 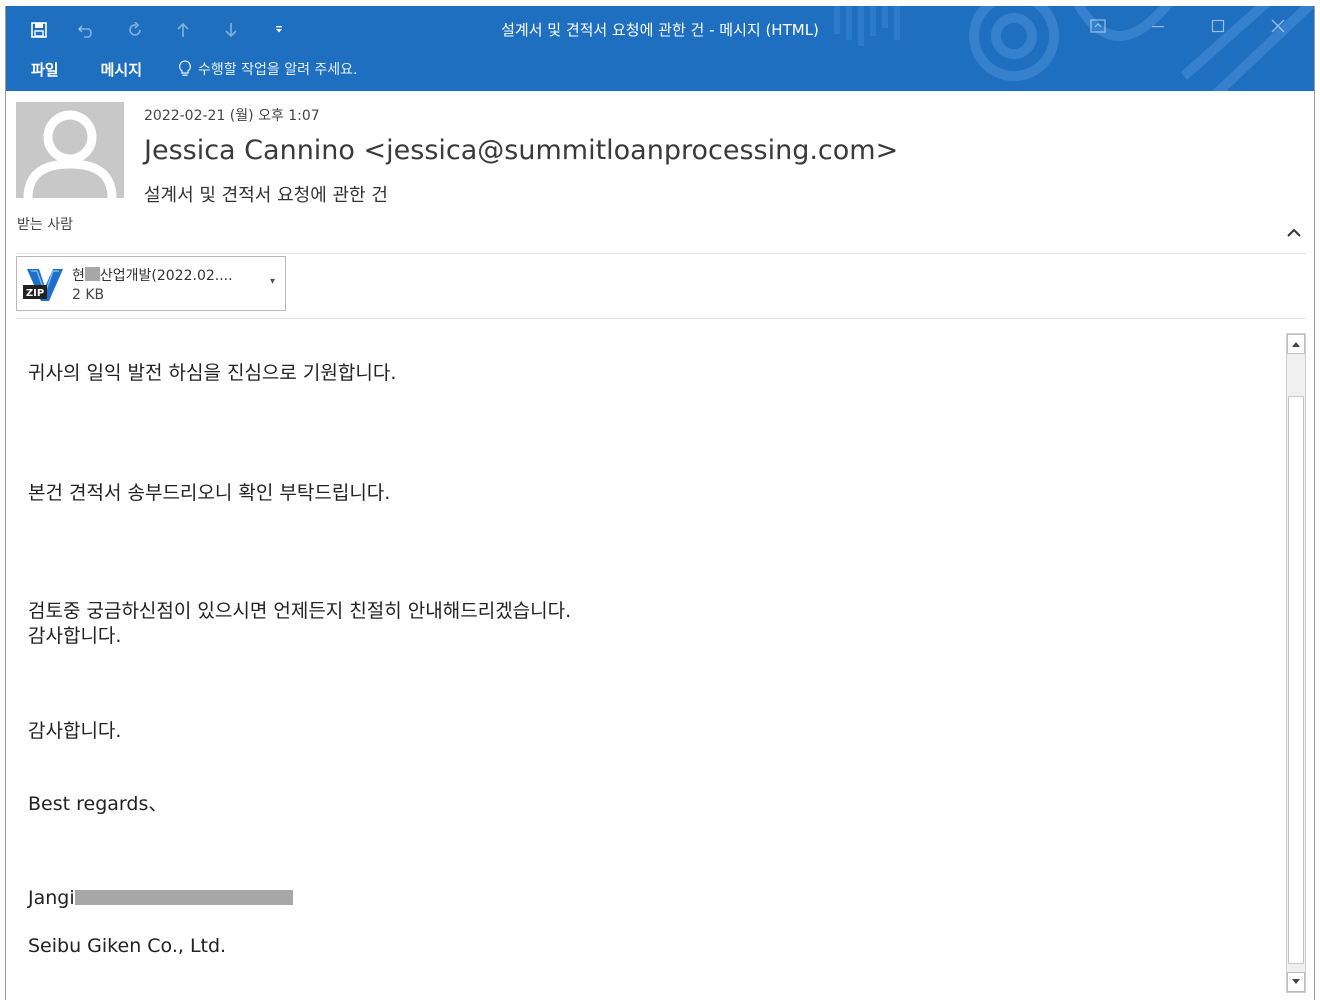 I want to click on person-placeholder-icon, so click(x=70, y=154).